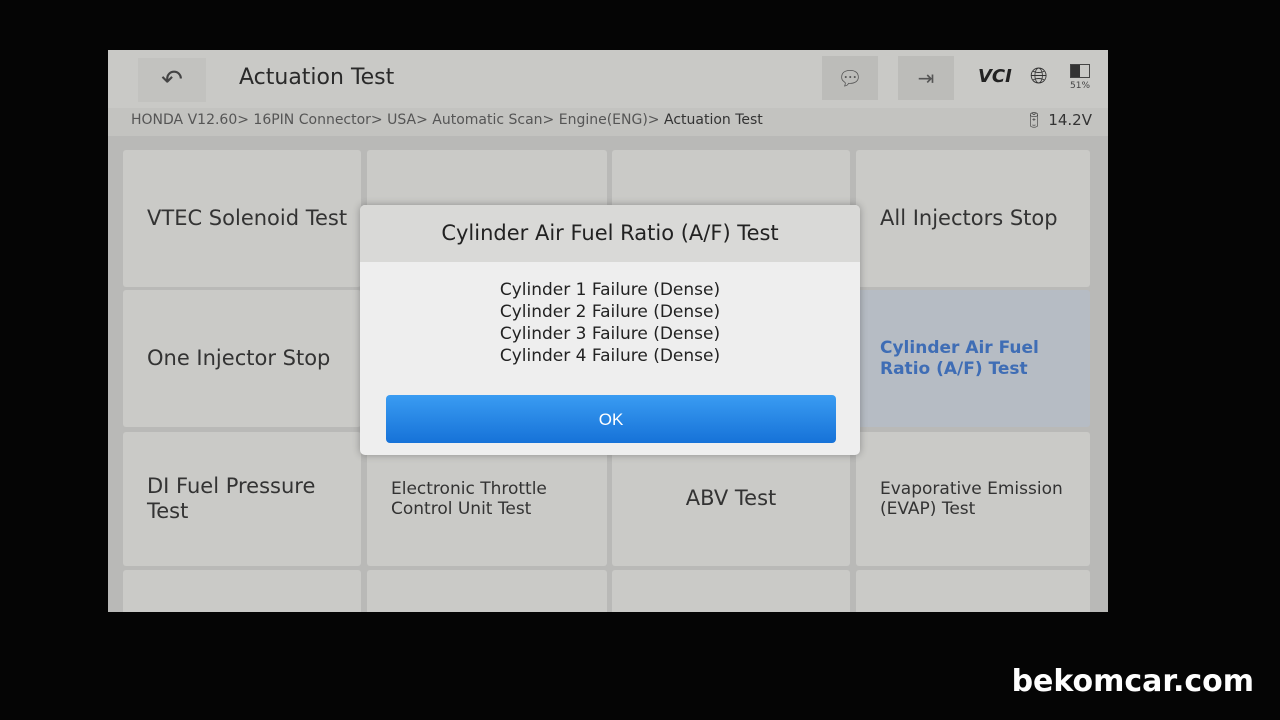 The width and height of the screenshot is (1280, 720). I want to click on message-button: 💬︎, so click(850, 78).